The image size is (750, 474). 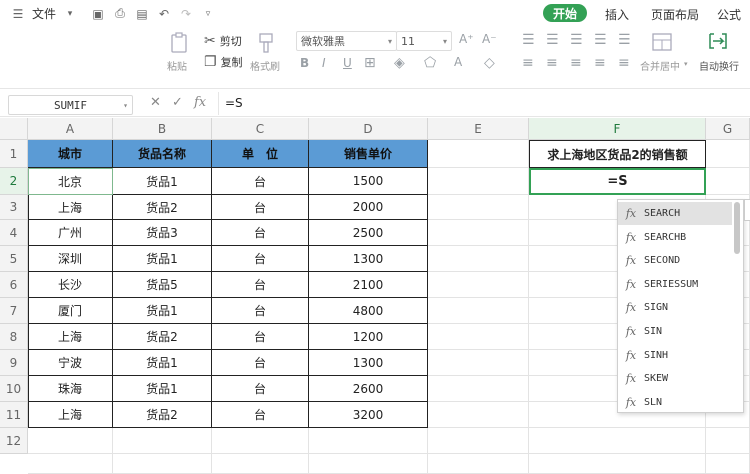 What do you see at coordinates (260, 129) in the screenshot?
I see `column-header-c: C` at bounding box center [260, 129].